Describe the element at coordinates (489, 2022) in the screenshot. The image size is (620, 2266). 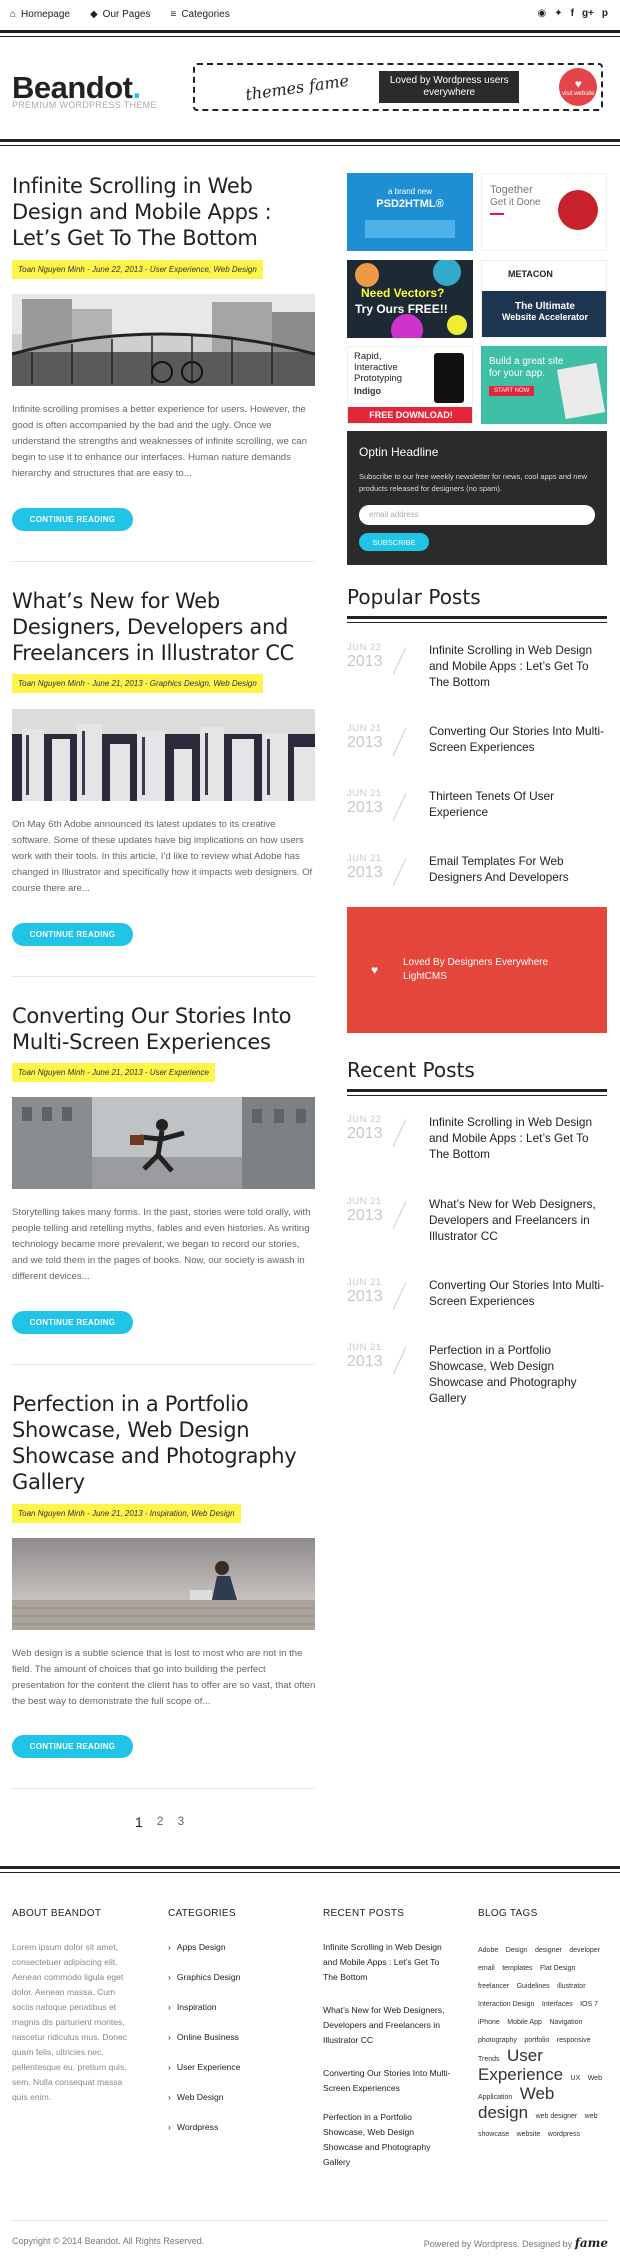
I see `blog-tag-link: iPhone` at that location.